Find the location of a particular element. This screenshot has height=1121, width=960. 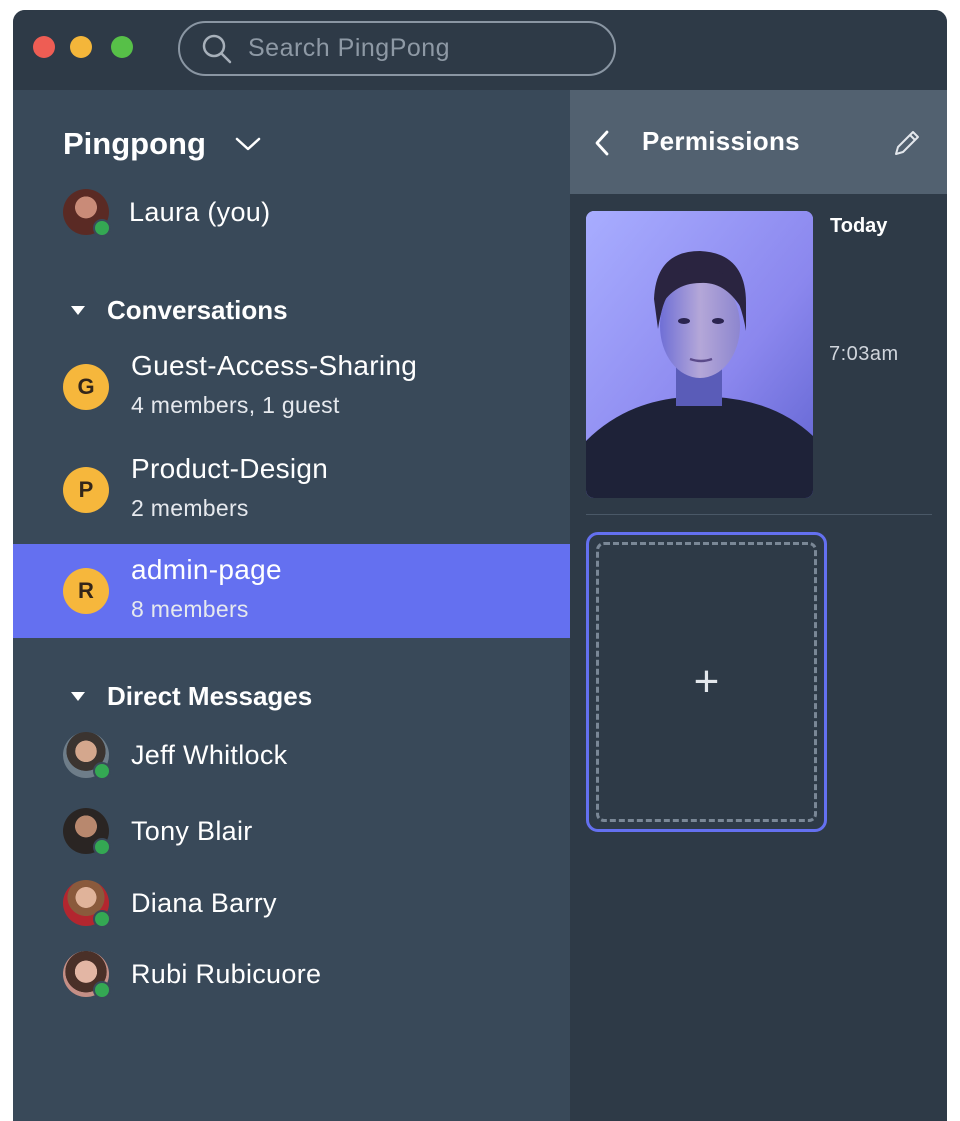

back-chevron-icon is located at coordinates (602, 143).